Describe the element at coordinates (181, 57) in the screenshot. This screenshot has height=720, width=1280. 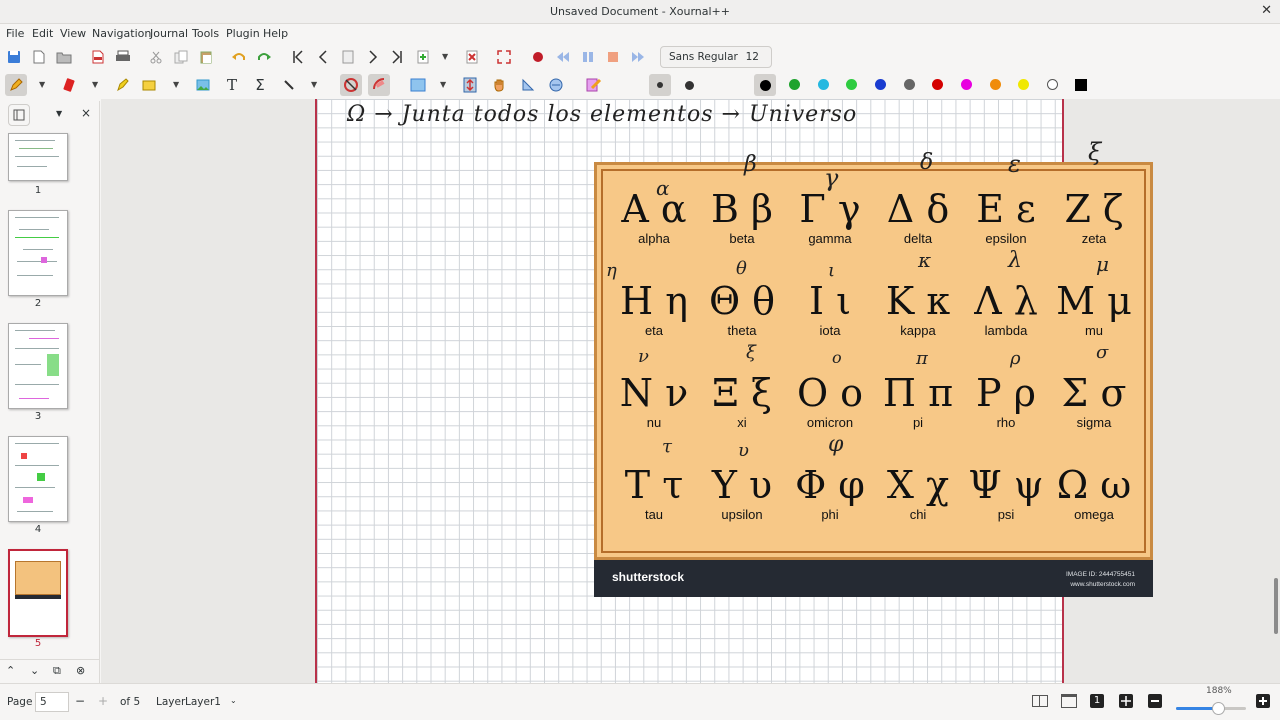
I see `copy-icon` at that location.